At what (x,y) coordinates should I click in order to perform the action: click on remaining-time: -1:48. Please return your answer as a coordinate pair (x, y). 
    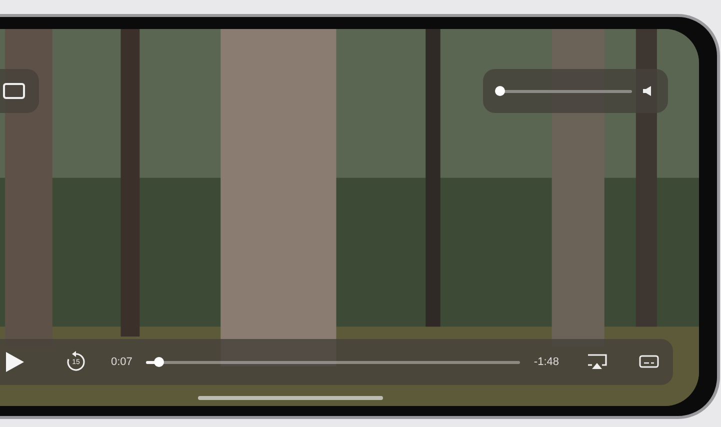
    Looking at the image, I should click on (546, 362).